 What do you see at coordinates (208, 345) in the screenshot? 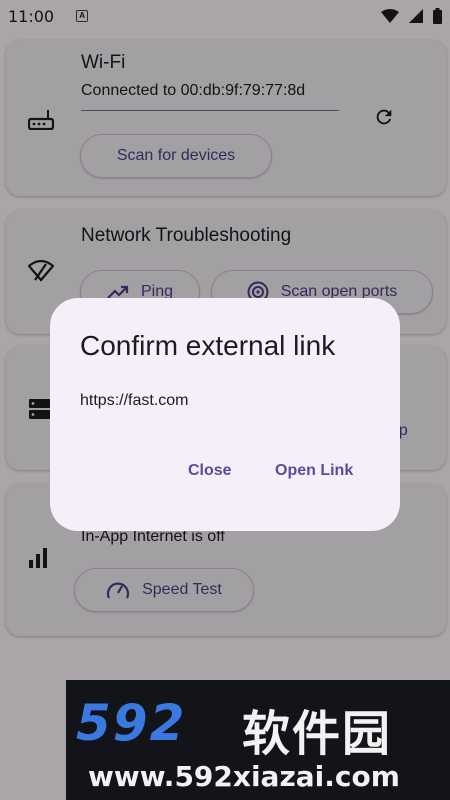
I see `dialog-title: Confirm external link` at bounding box center [208, 345].